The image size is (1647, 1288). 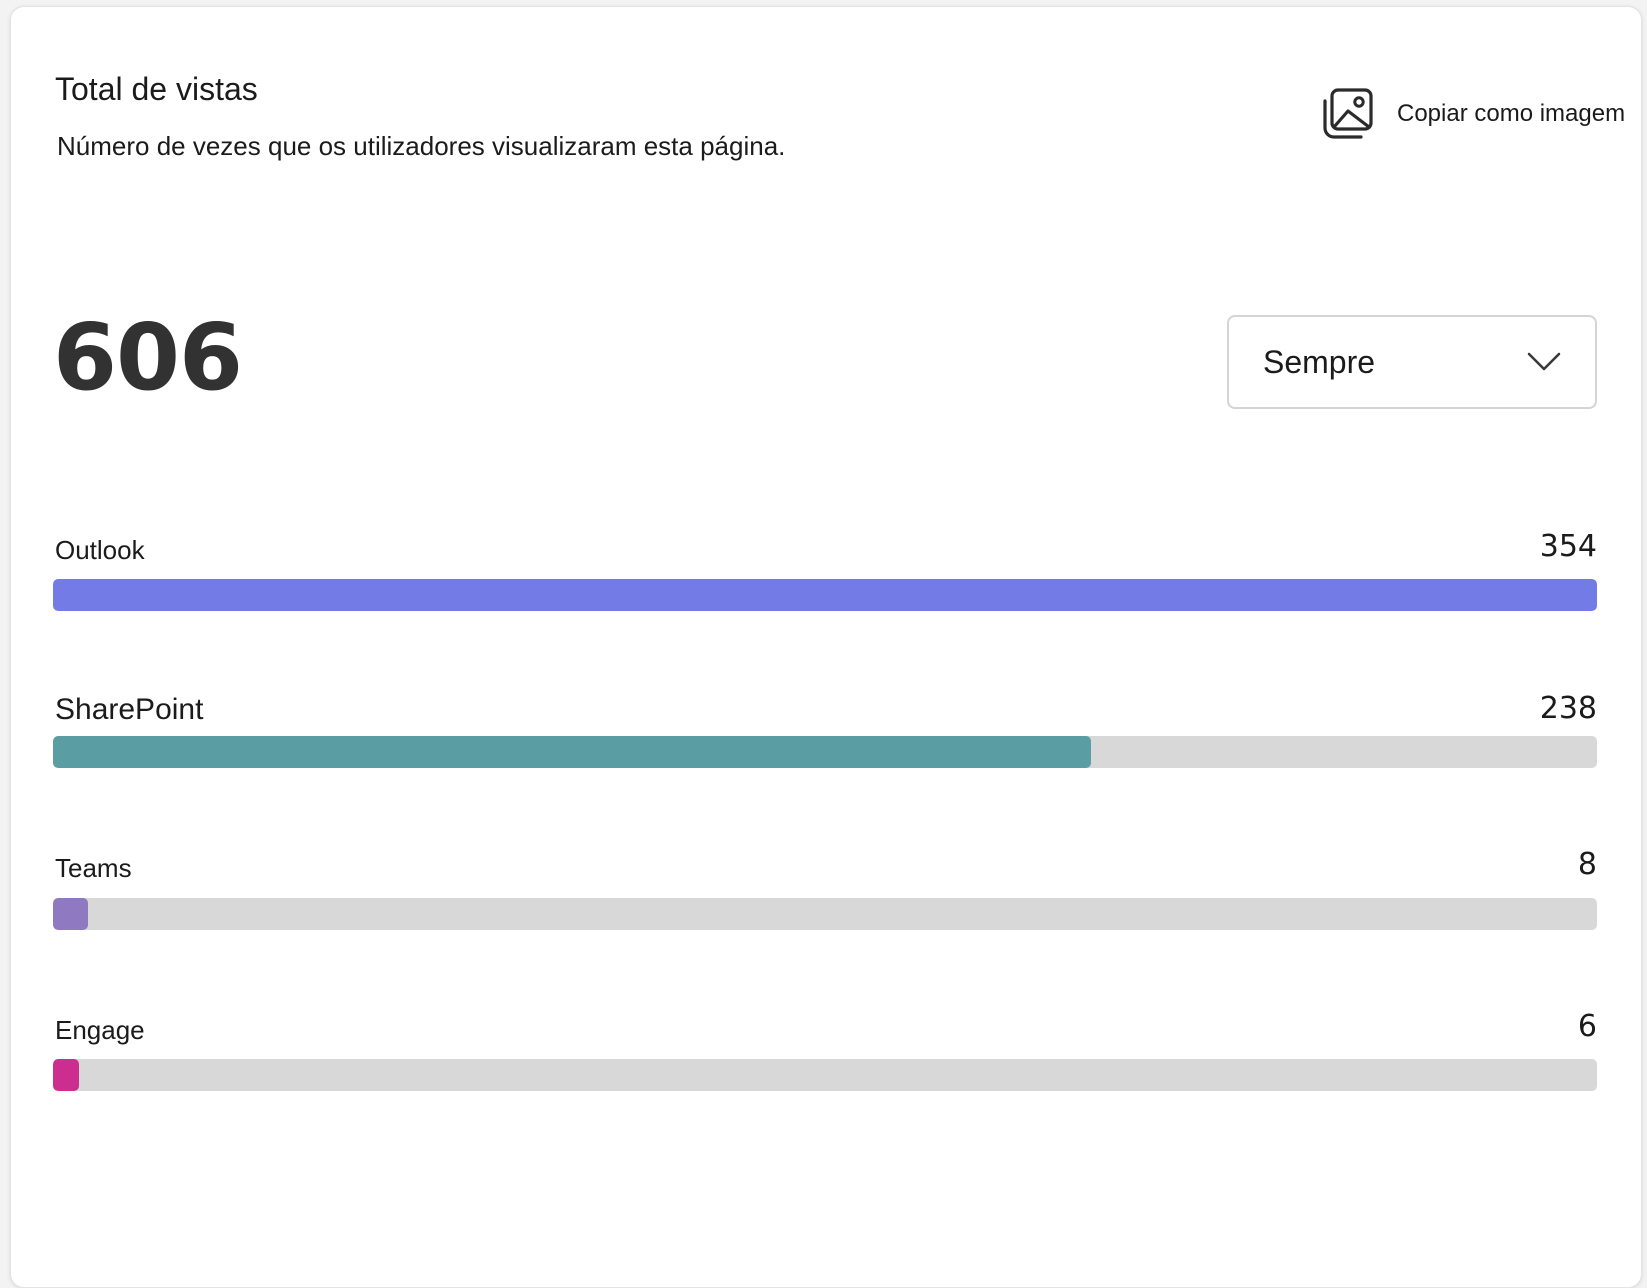 I want to click on bar-value: 238, so click(x=1568, y=708).